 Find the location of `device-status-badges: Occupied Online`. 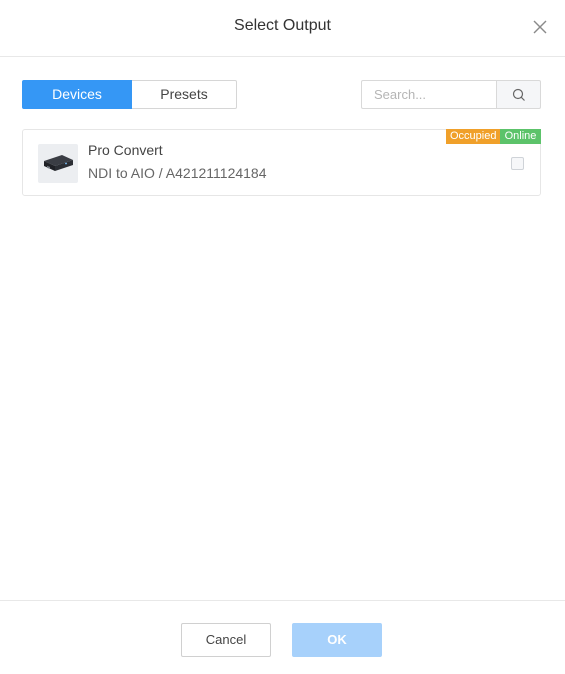

device-status-badges: Occupied Online is located at coordinates (493, 136).